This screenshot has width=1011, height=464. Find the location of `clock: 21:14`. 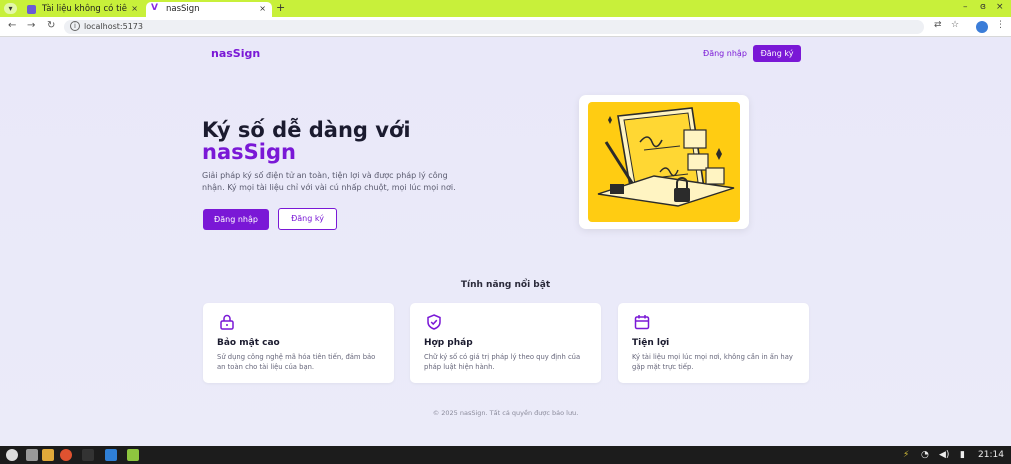

clock: 21:14 is located at coordinates (991, 455).